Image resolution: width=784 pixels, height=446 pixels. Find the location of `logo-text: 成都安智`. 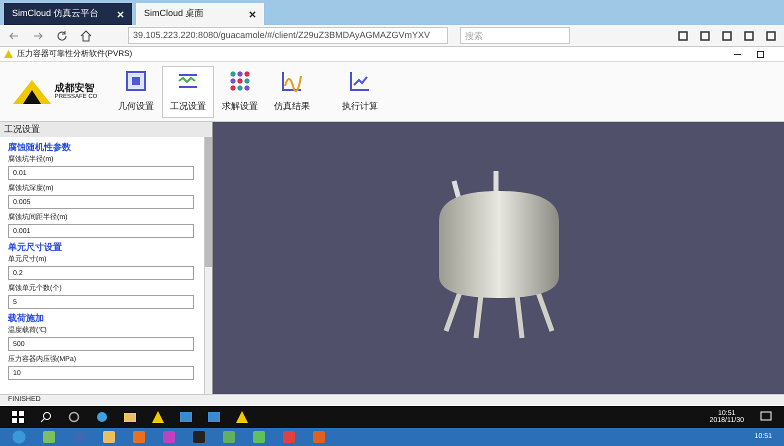

logo-text: 成都安智 is located at coordinates (75, 89).